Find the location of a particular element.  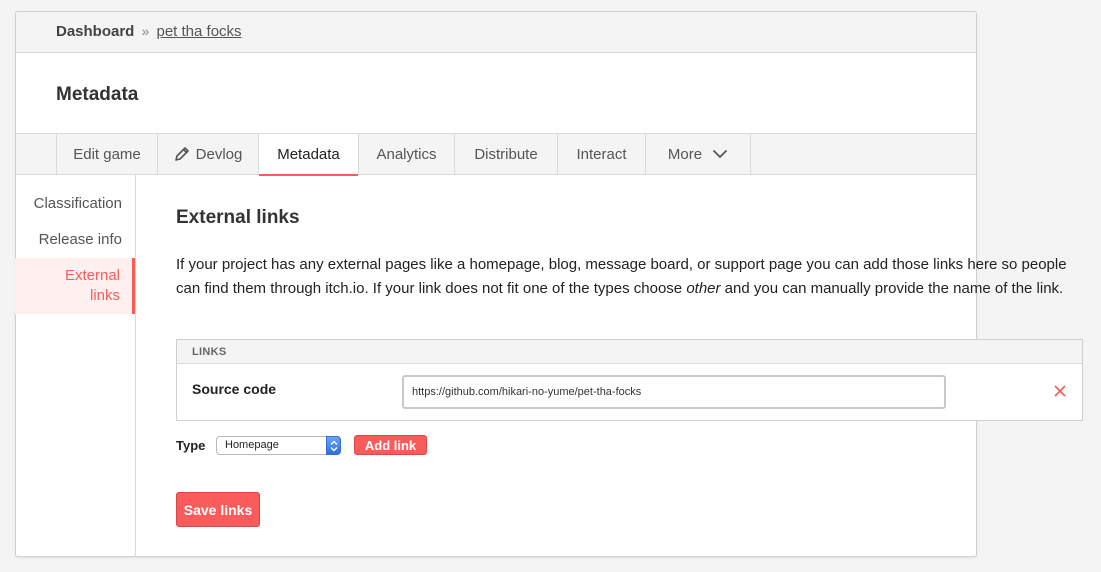

breadcrumb-dashboard-link: Dashboard is located at coordinates (95, 31).